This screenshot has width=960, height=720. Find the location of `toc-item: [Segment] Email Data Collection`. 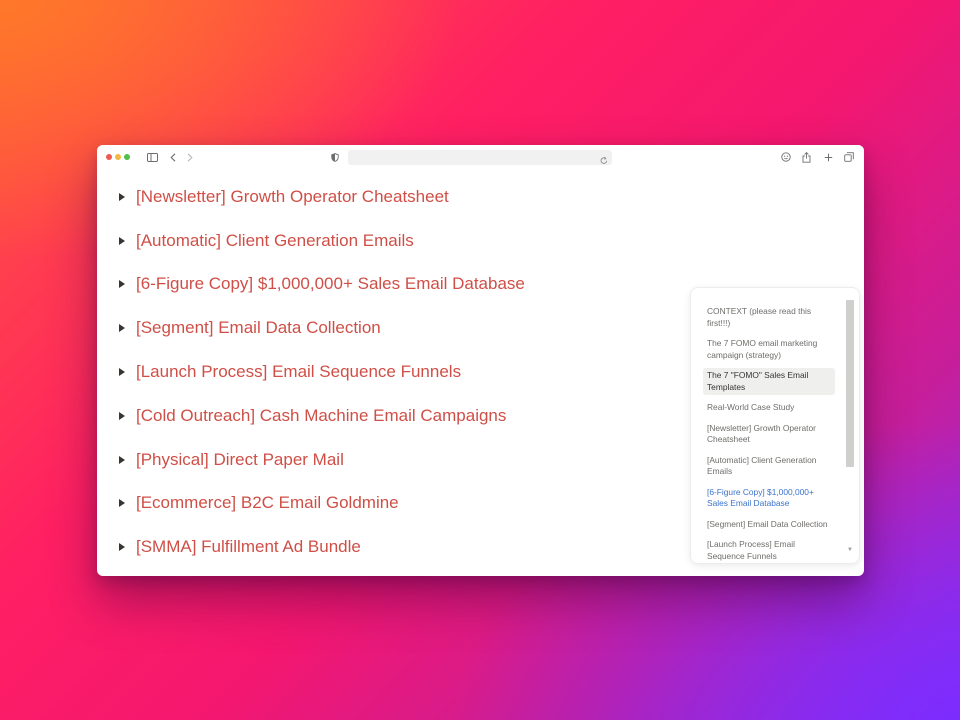

toc-item: [Segment] Email Data Collection is located at coordinates (769, 525).